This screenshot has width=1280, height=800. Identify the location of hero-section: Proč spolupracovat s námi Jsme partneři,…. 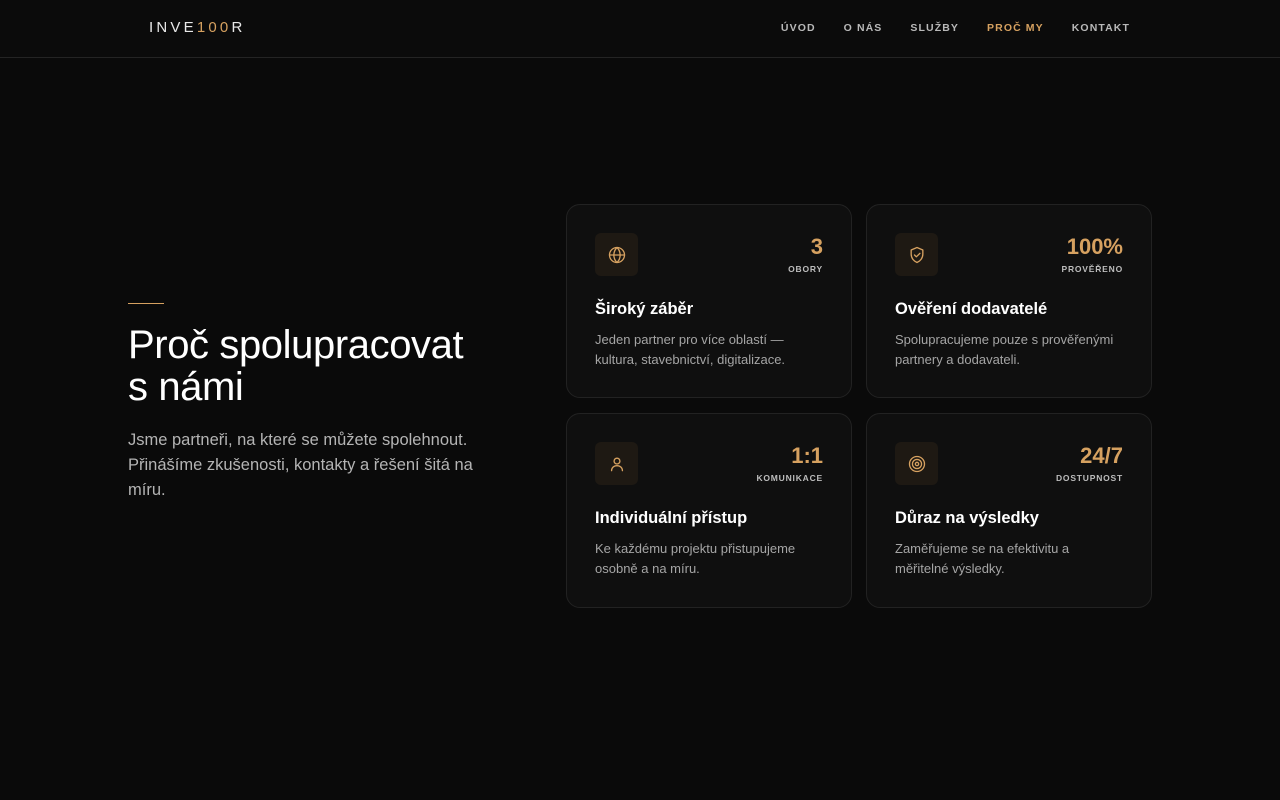
(328, 403).